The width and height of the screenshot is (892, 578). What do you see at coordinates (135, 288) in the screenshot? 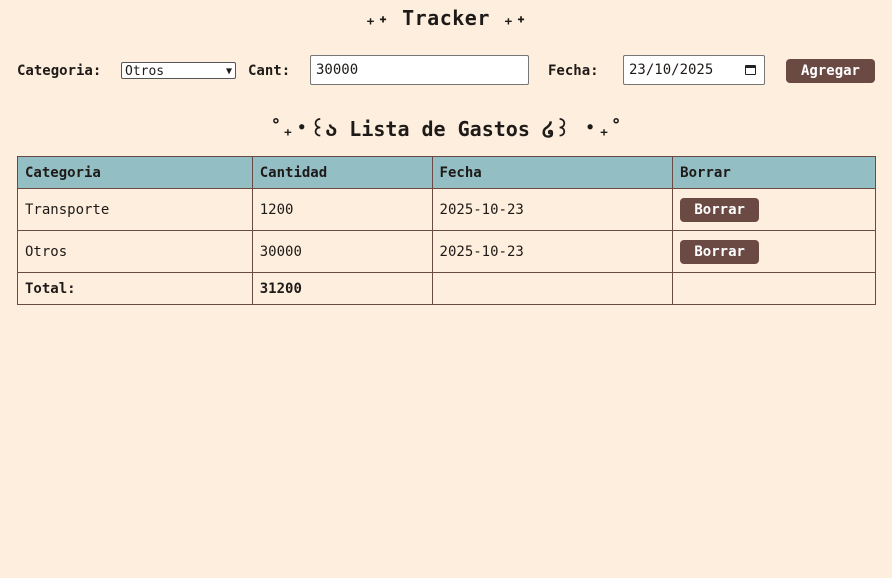
I see `total-label: Total:` at bounding box center [135, 288].